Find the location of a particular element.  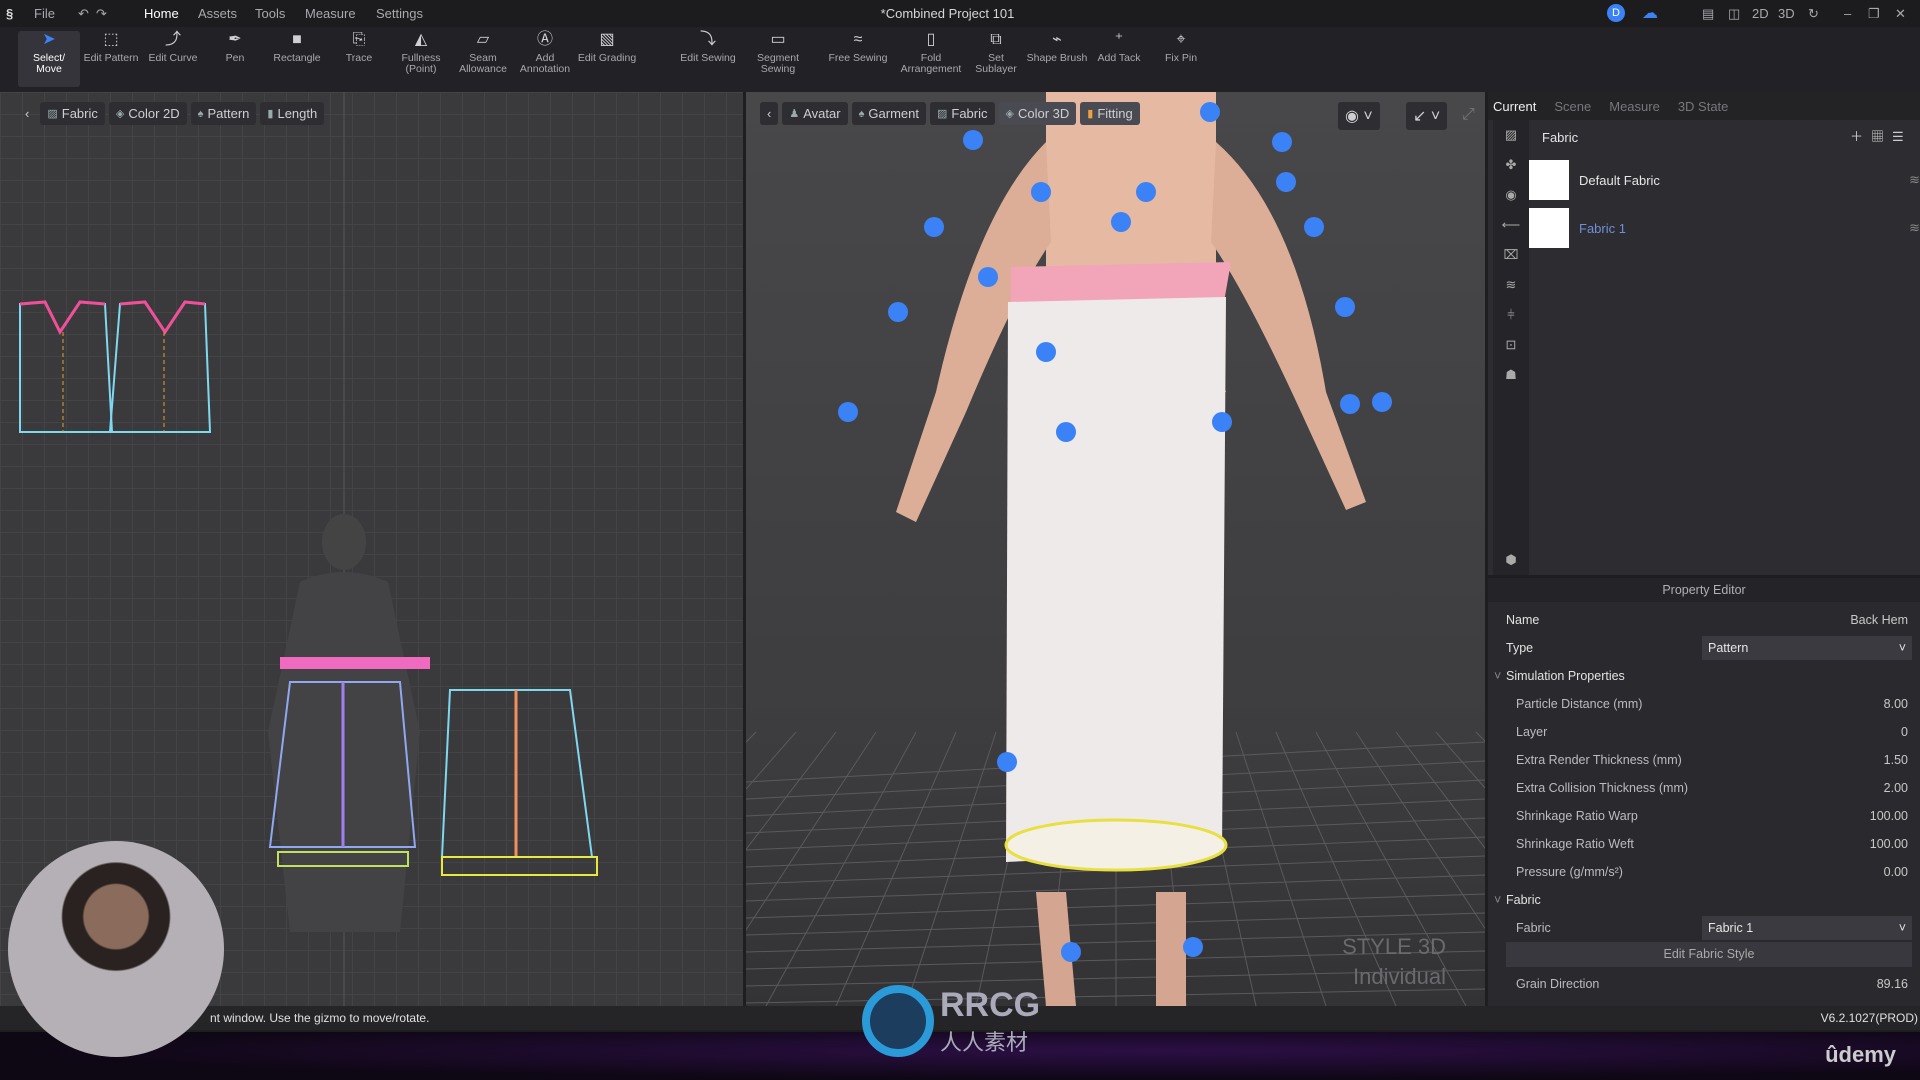

edit-fabric-style-button: Edit Fabric Style is located at coordinates (1709, 954).